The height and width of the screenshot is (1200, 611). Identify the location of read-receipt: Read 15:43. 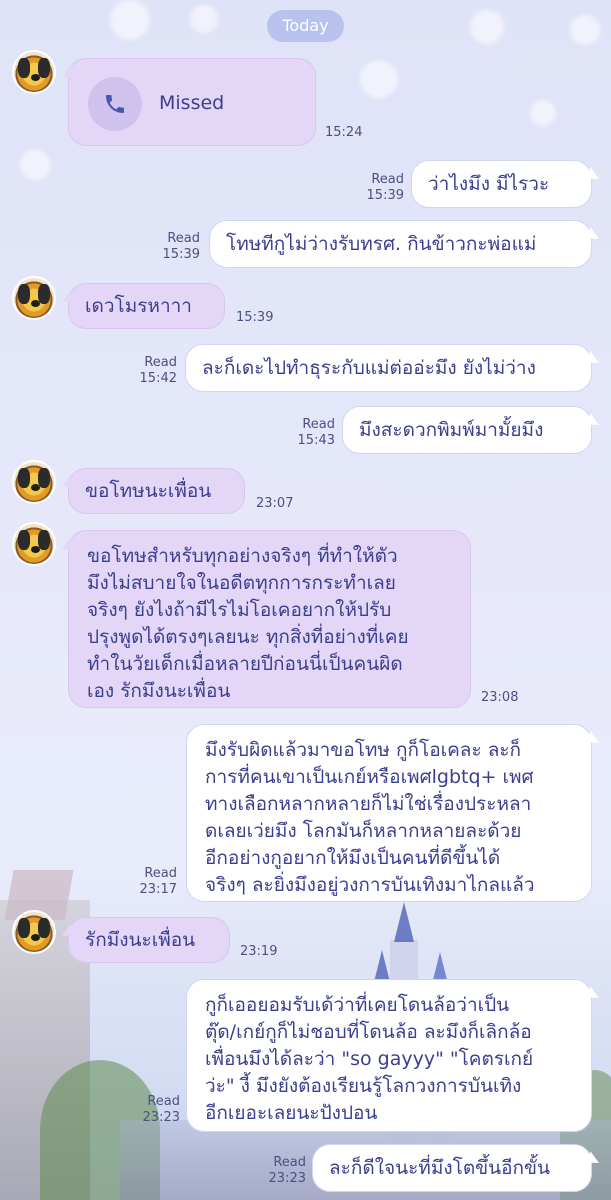
(313, 433).